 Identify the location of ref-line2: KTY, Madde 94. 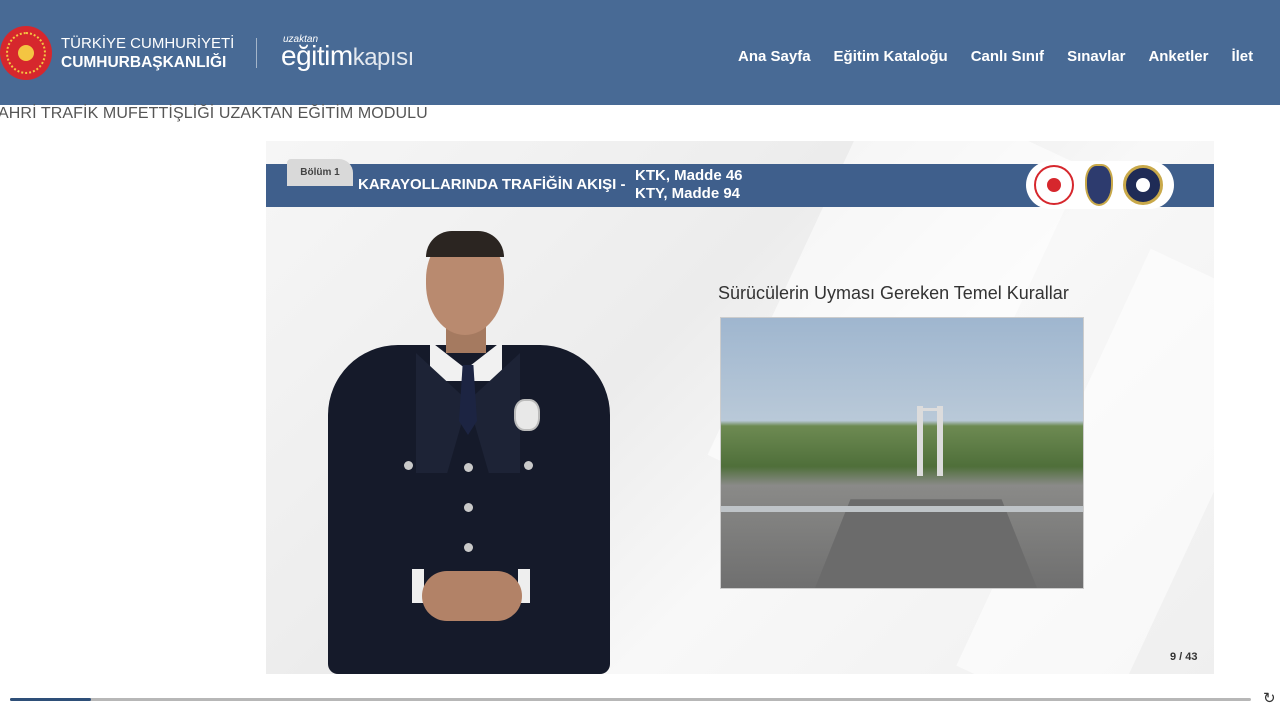
(688, 193).